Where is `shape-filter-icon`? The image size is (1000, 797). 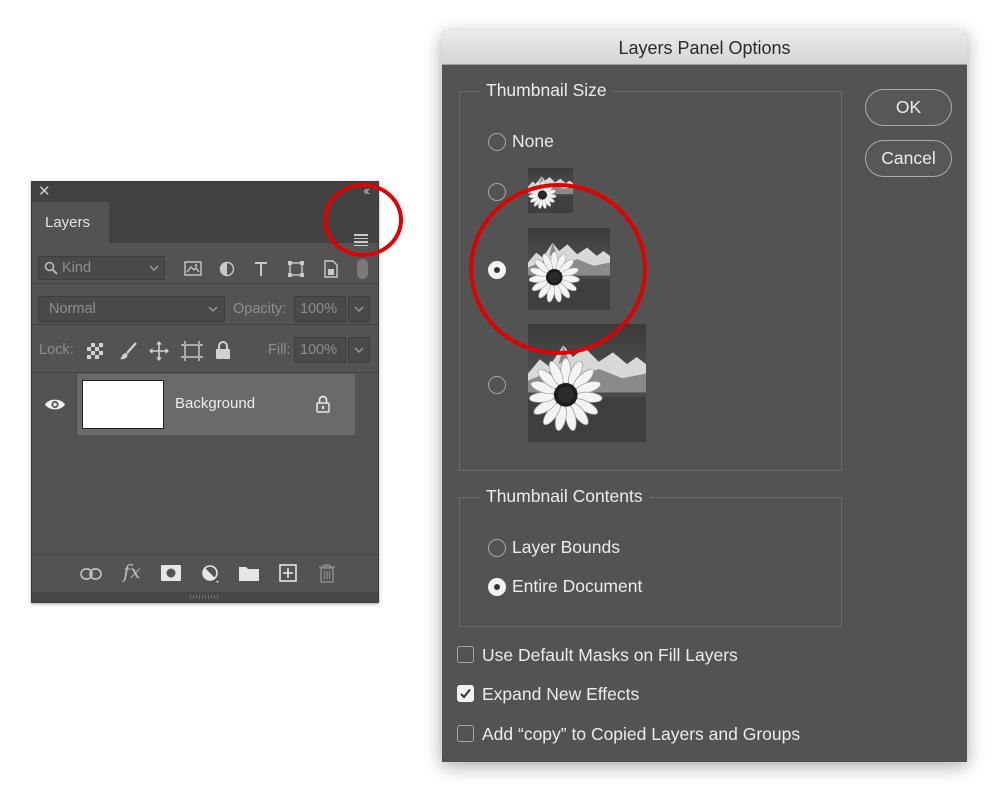 shape-filter-icon is located at coordinates (296, 269).